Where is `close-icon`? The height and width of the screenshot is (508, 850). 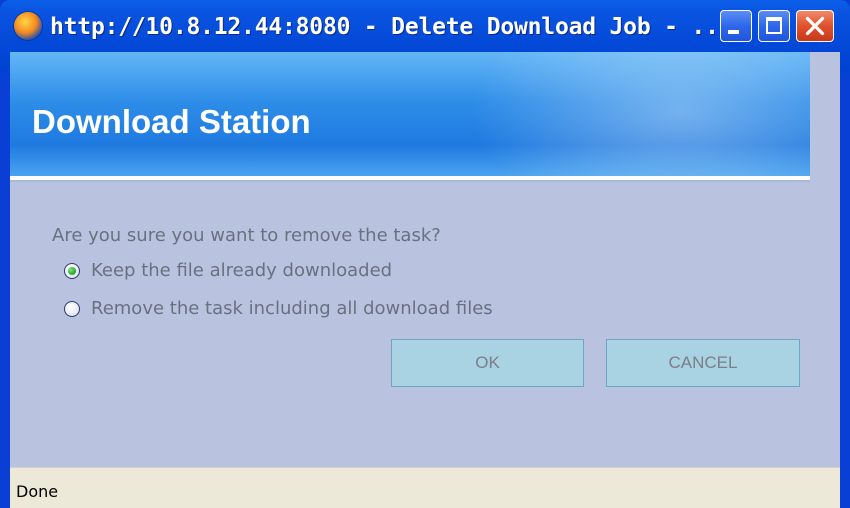
close-icon is located at coordinates (815, 26).